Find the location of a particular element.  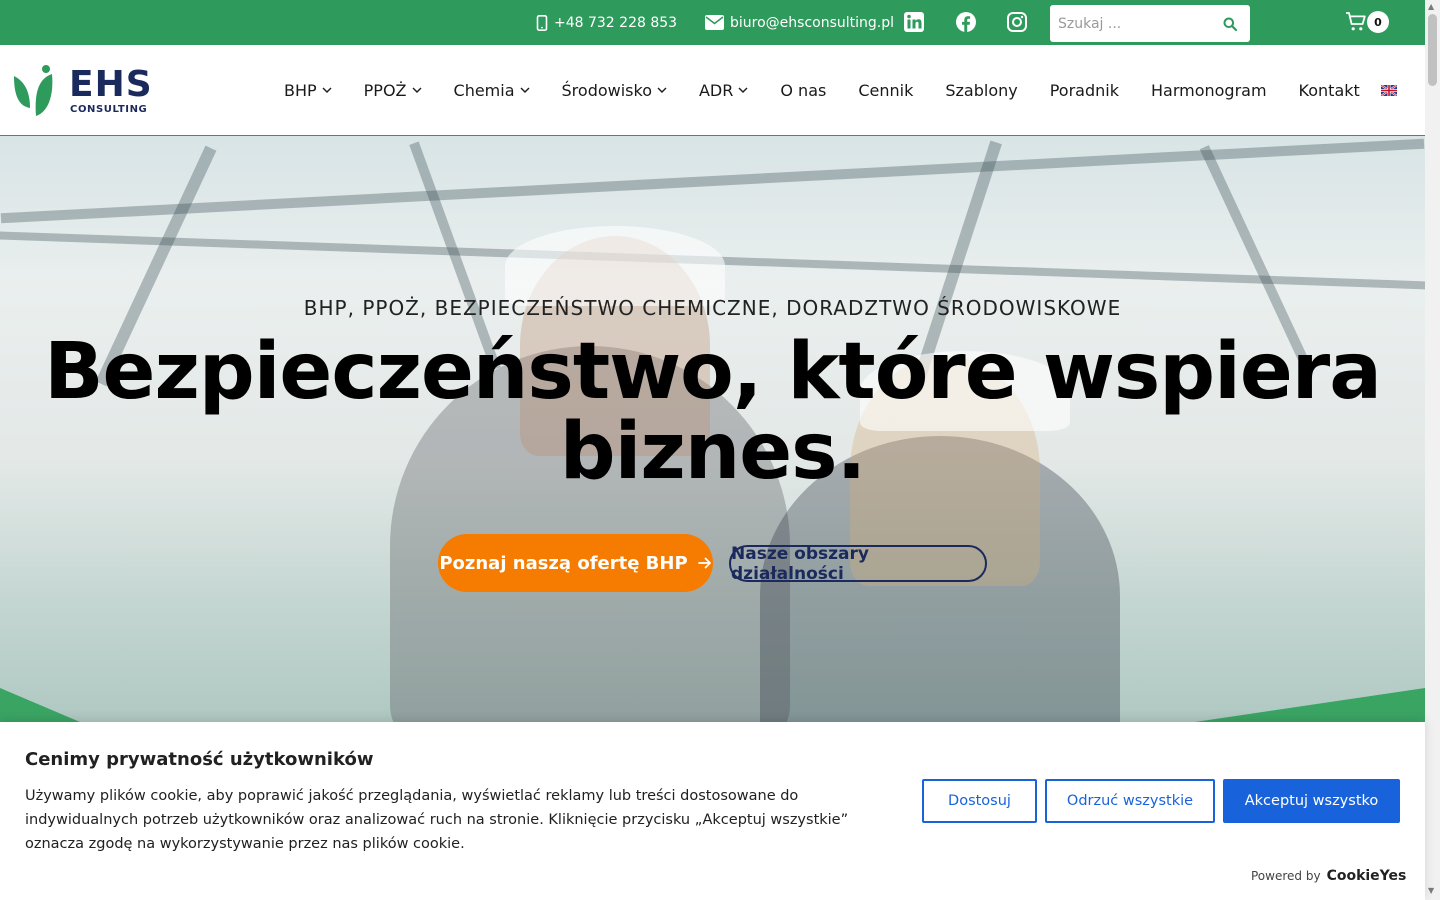

nav-label: Cennik is located at coordinates (886, 90).